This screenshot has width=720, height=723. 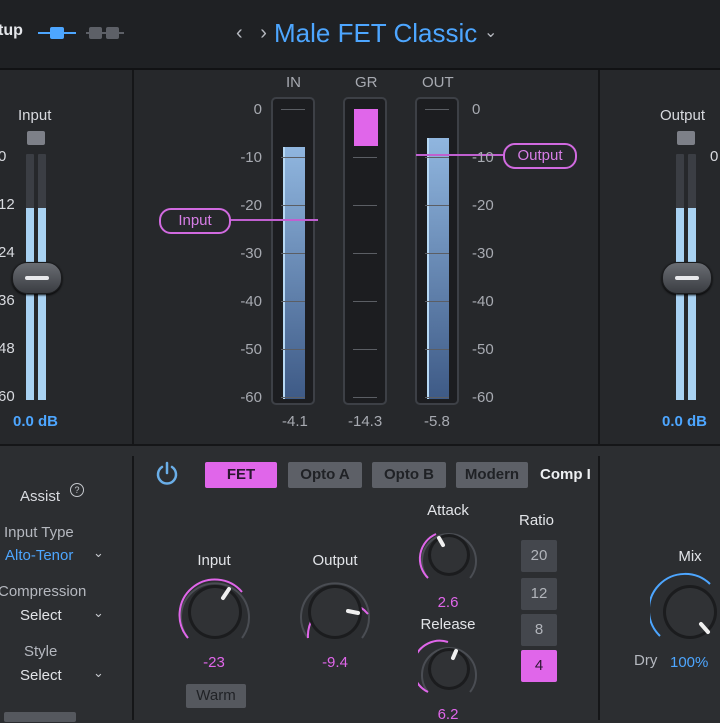 I want to click on input-callout-line, so click(x=273, y=220).